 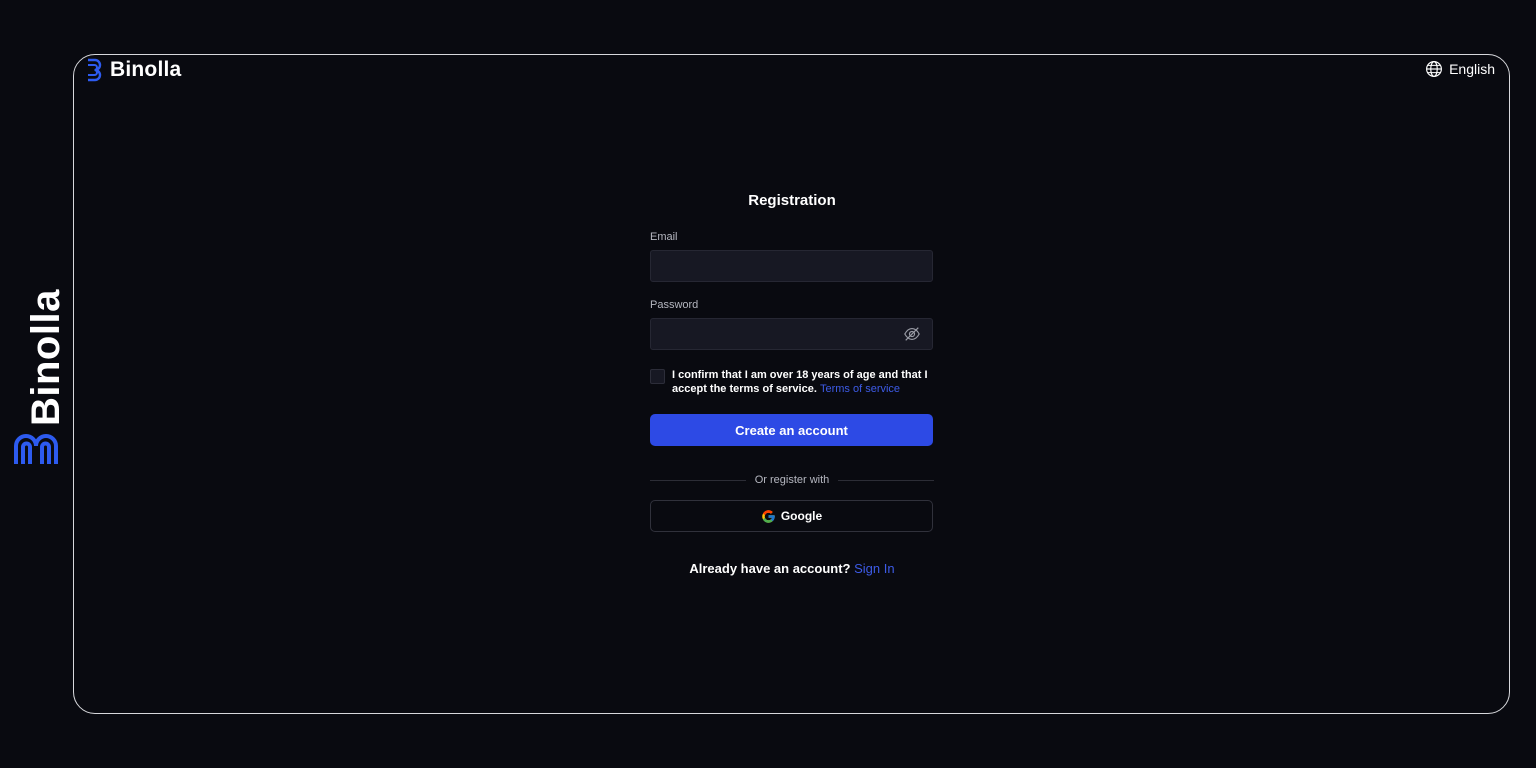 I want to click on email-field-wrap, so click(x=791, y=266).